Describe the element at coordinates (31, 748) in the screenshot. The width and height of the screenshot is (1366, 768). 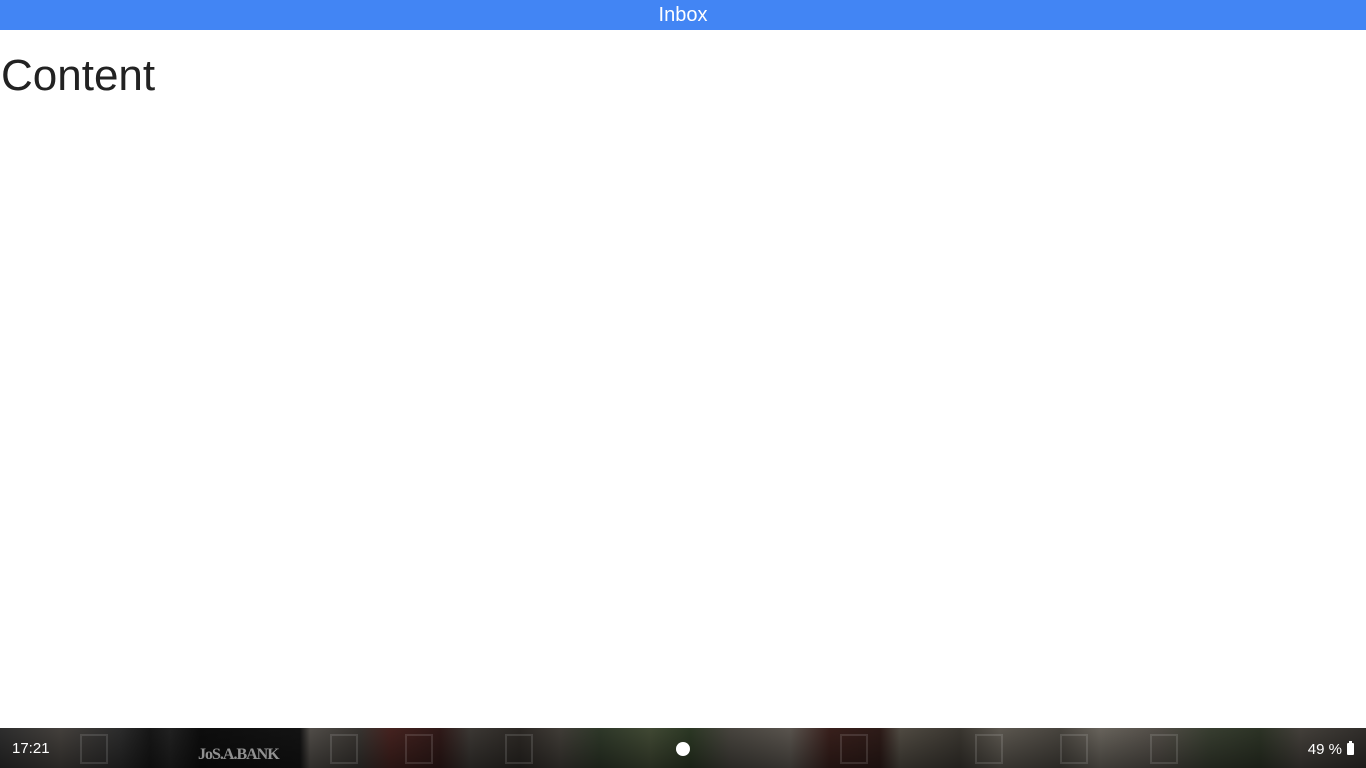
I see `clock-time: 17:21` at that location.